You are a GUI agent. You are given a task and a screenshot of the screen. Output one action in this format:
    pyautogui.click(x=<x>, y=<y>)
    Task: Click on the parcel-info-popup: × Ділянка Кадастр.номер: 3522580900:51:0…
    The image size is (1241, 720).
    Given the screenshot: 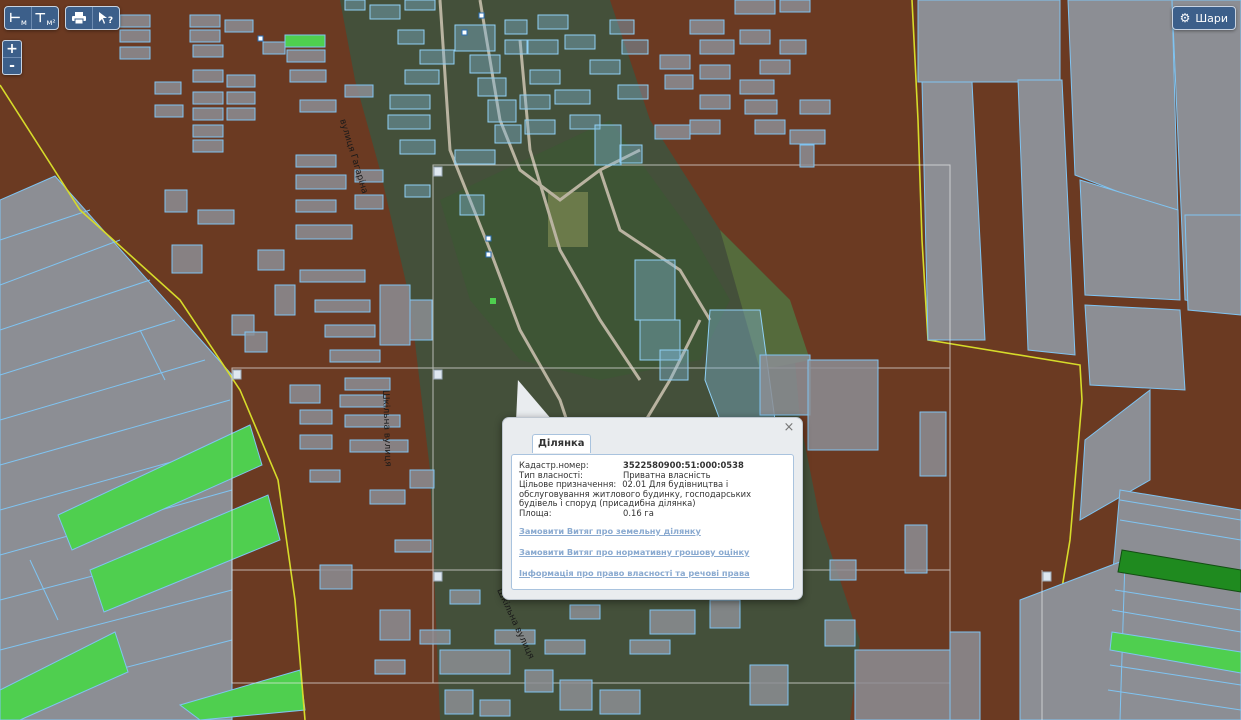 What is the action you would take?
    pyautogui.click(x=652, y=508)
    